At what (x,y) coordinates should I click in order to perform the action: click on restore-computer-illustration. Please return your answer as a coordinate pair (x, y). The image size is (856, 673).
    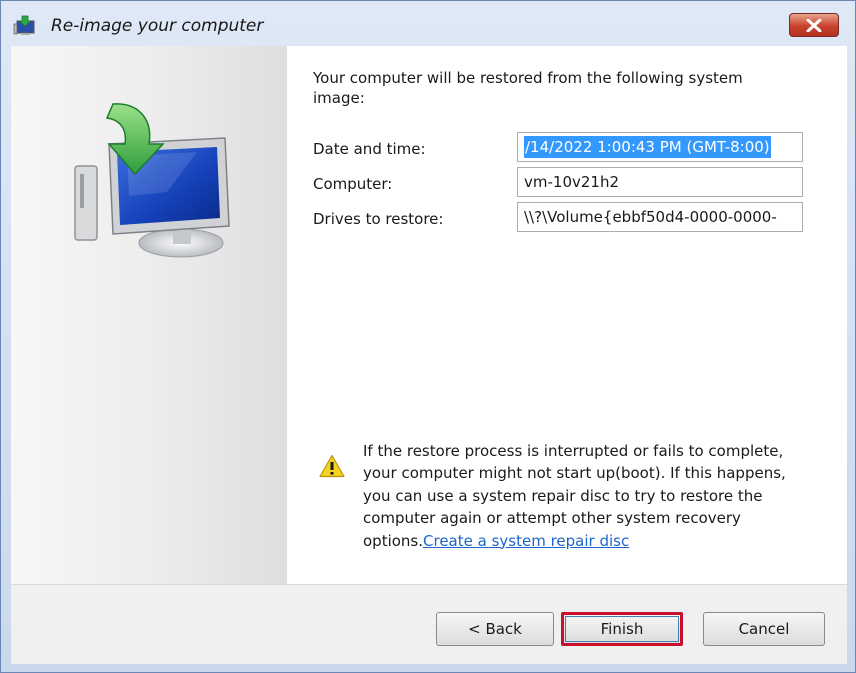
    Looking at the image, I should click on (152, 180).